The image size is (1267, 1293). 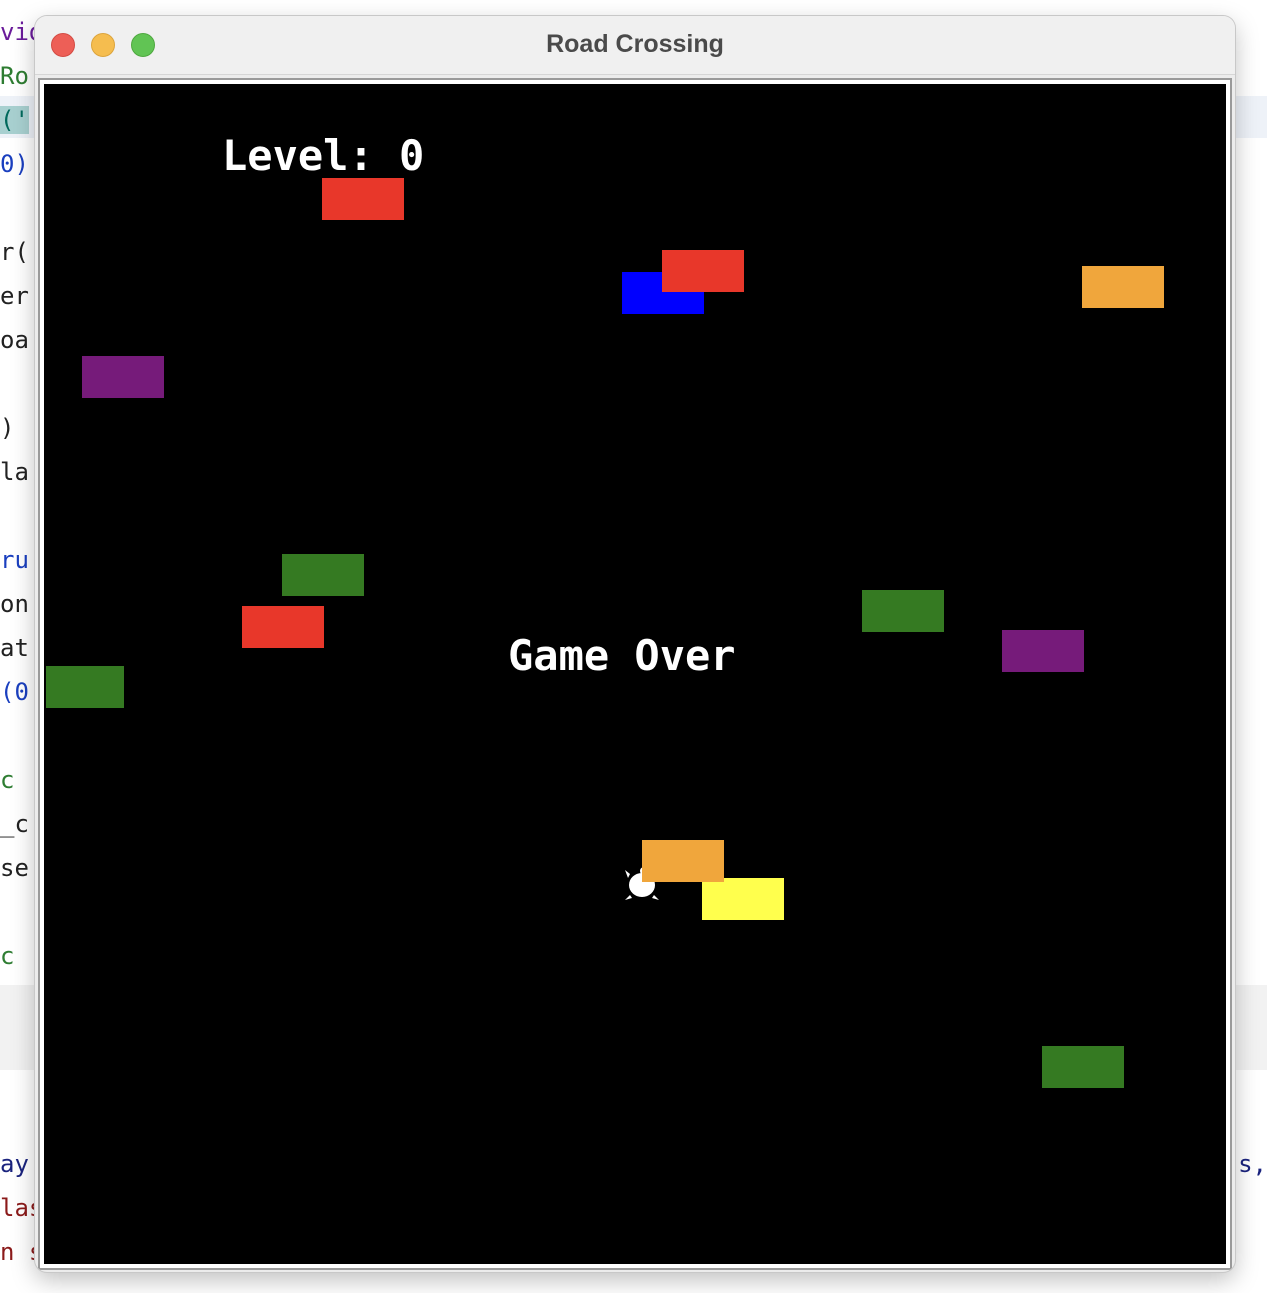 I want to click on code-fragment: 0), so click(x=14, y=164).